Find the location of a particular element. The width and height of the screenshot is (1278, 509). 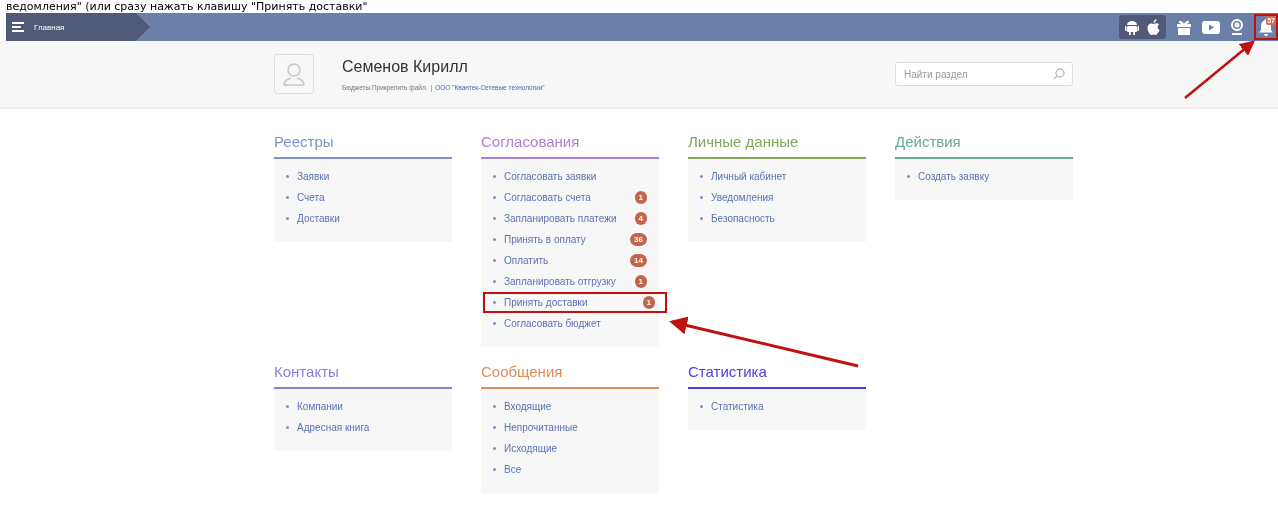

menu-link: Запланировать платежи is located at coordinates (569, 218).